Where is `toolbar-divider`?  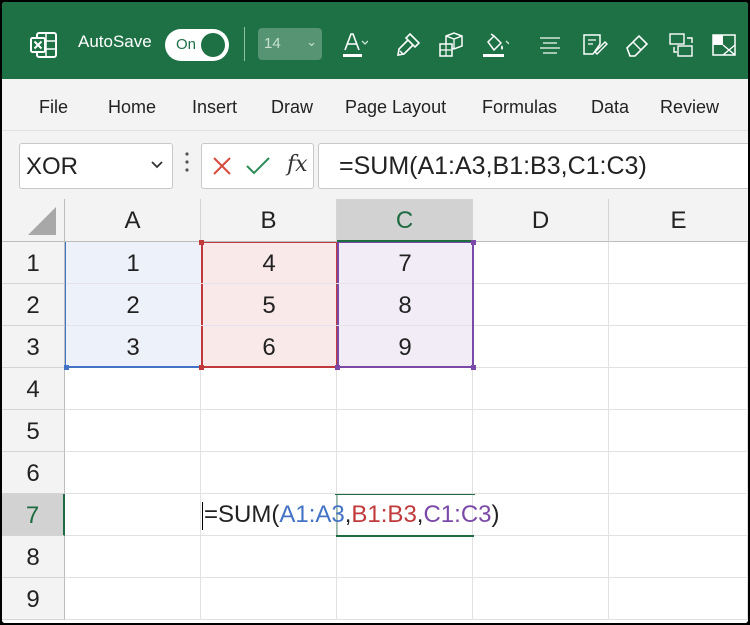
toolbar-divider is located at coordinates (244, 44).